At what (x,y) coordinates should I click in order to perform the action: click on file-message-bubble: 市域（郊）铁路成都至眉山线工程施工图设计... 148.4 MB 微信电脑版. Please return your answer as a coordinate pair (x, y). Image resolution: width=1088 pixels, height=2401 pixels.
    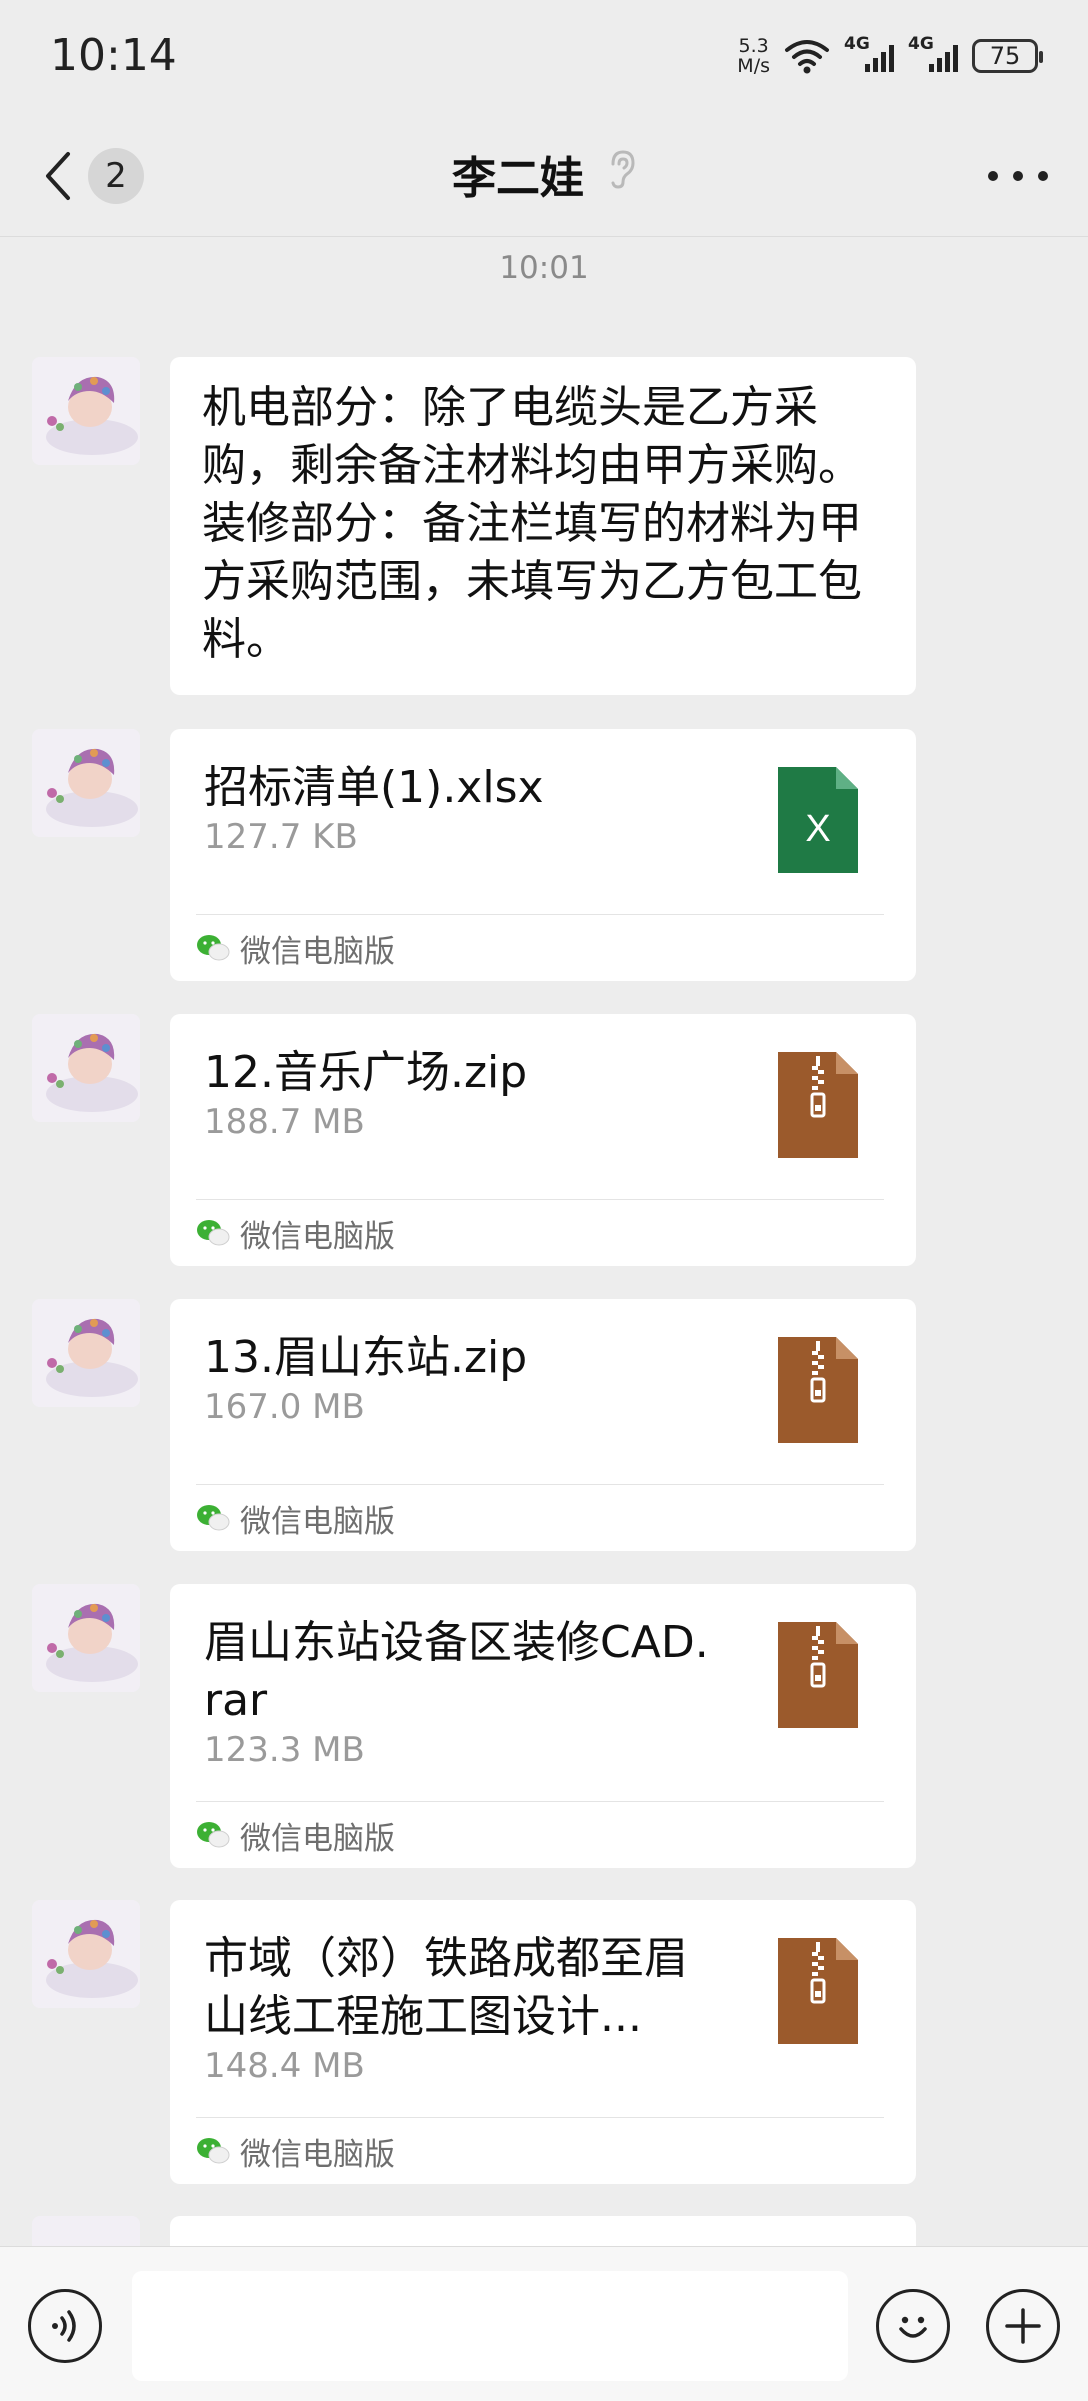
    Looking at the image, I should click on (543, 2042).